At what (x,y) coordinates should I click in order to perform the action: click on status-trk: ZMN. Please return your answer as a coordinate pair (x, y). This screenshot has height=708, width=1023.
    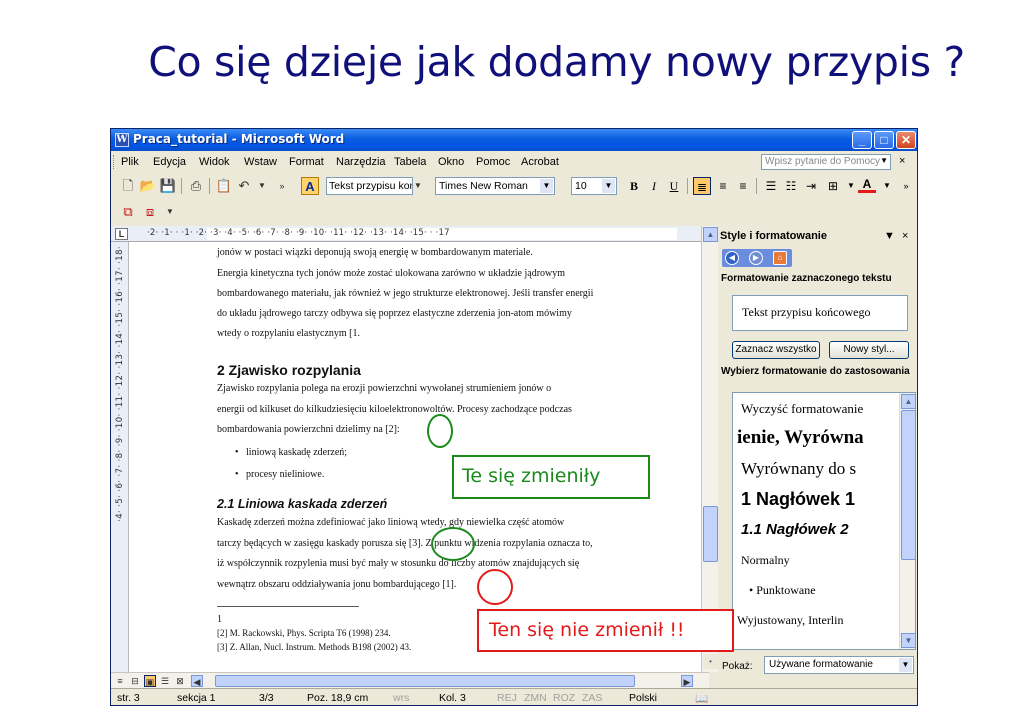
    Looking at the image, I should click on (535, 698).